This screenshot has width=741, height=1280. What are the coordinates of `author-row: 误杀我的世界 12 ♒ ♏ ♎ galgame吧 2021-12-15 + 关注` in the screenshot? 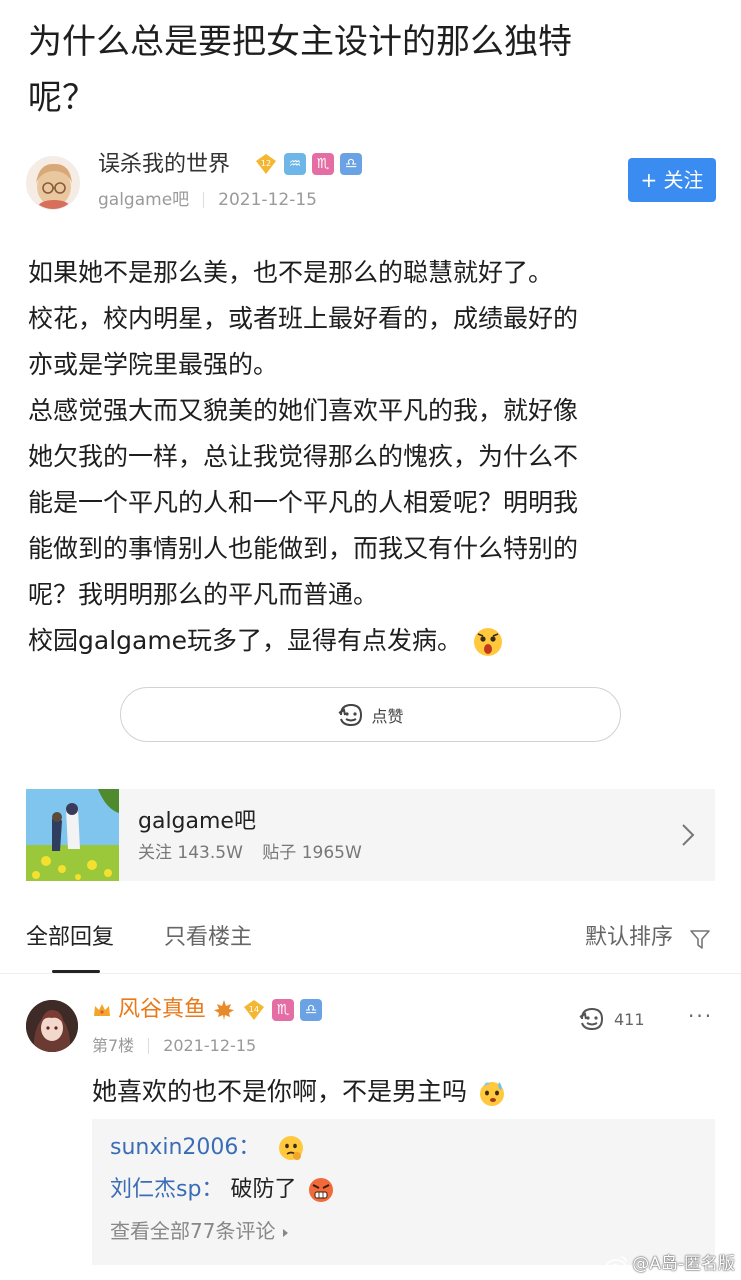 It's located at (371, 183).